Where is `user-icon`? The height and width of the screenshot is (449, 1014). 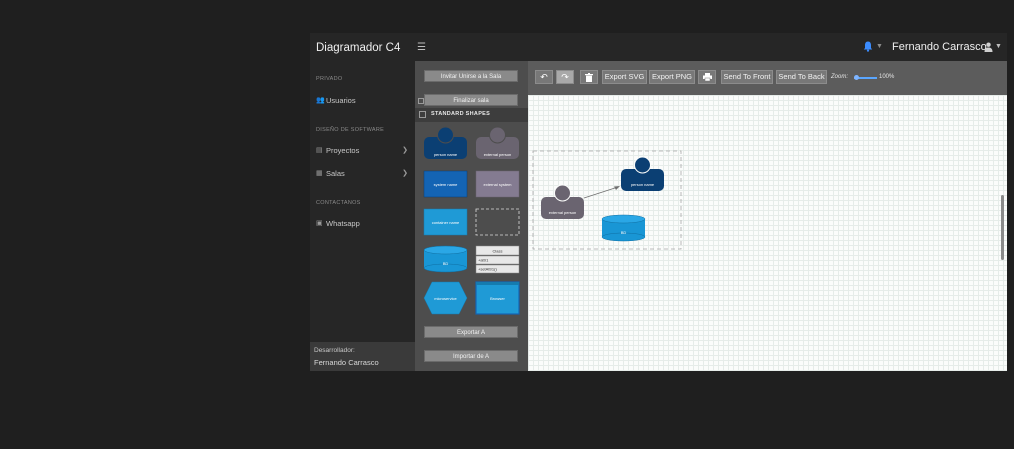 user-icon is located at coordinates (988, 47).